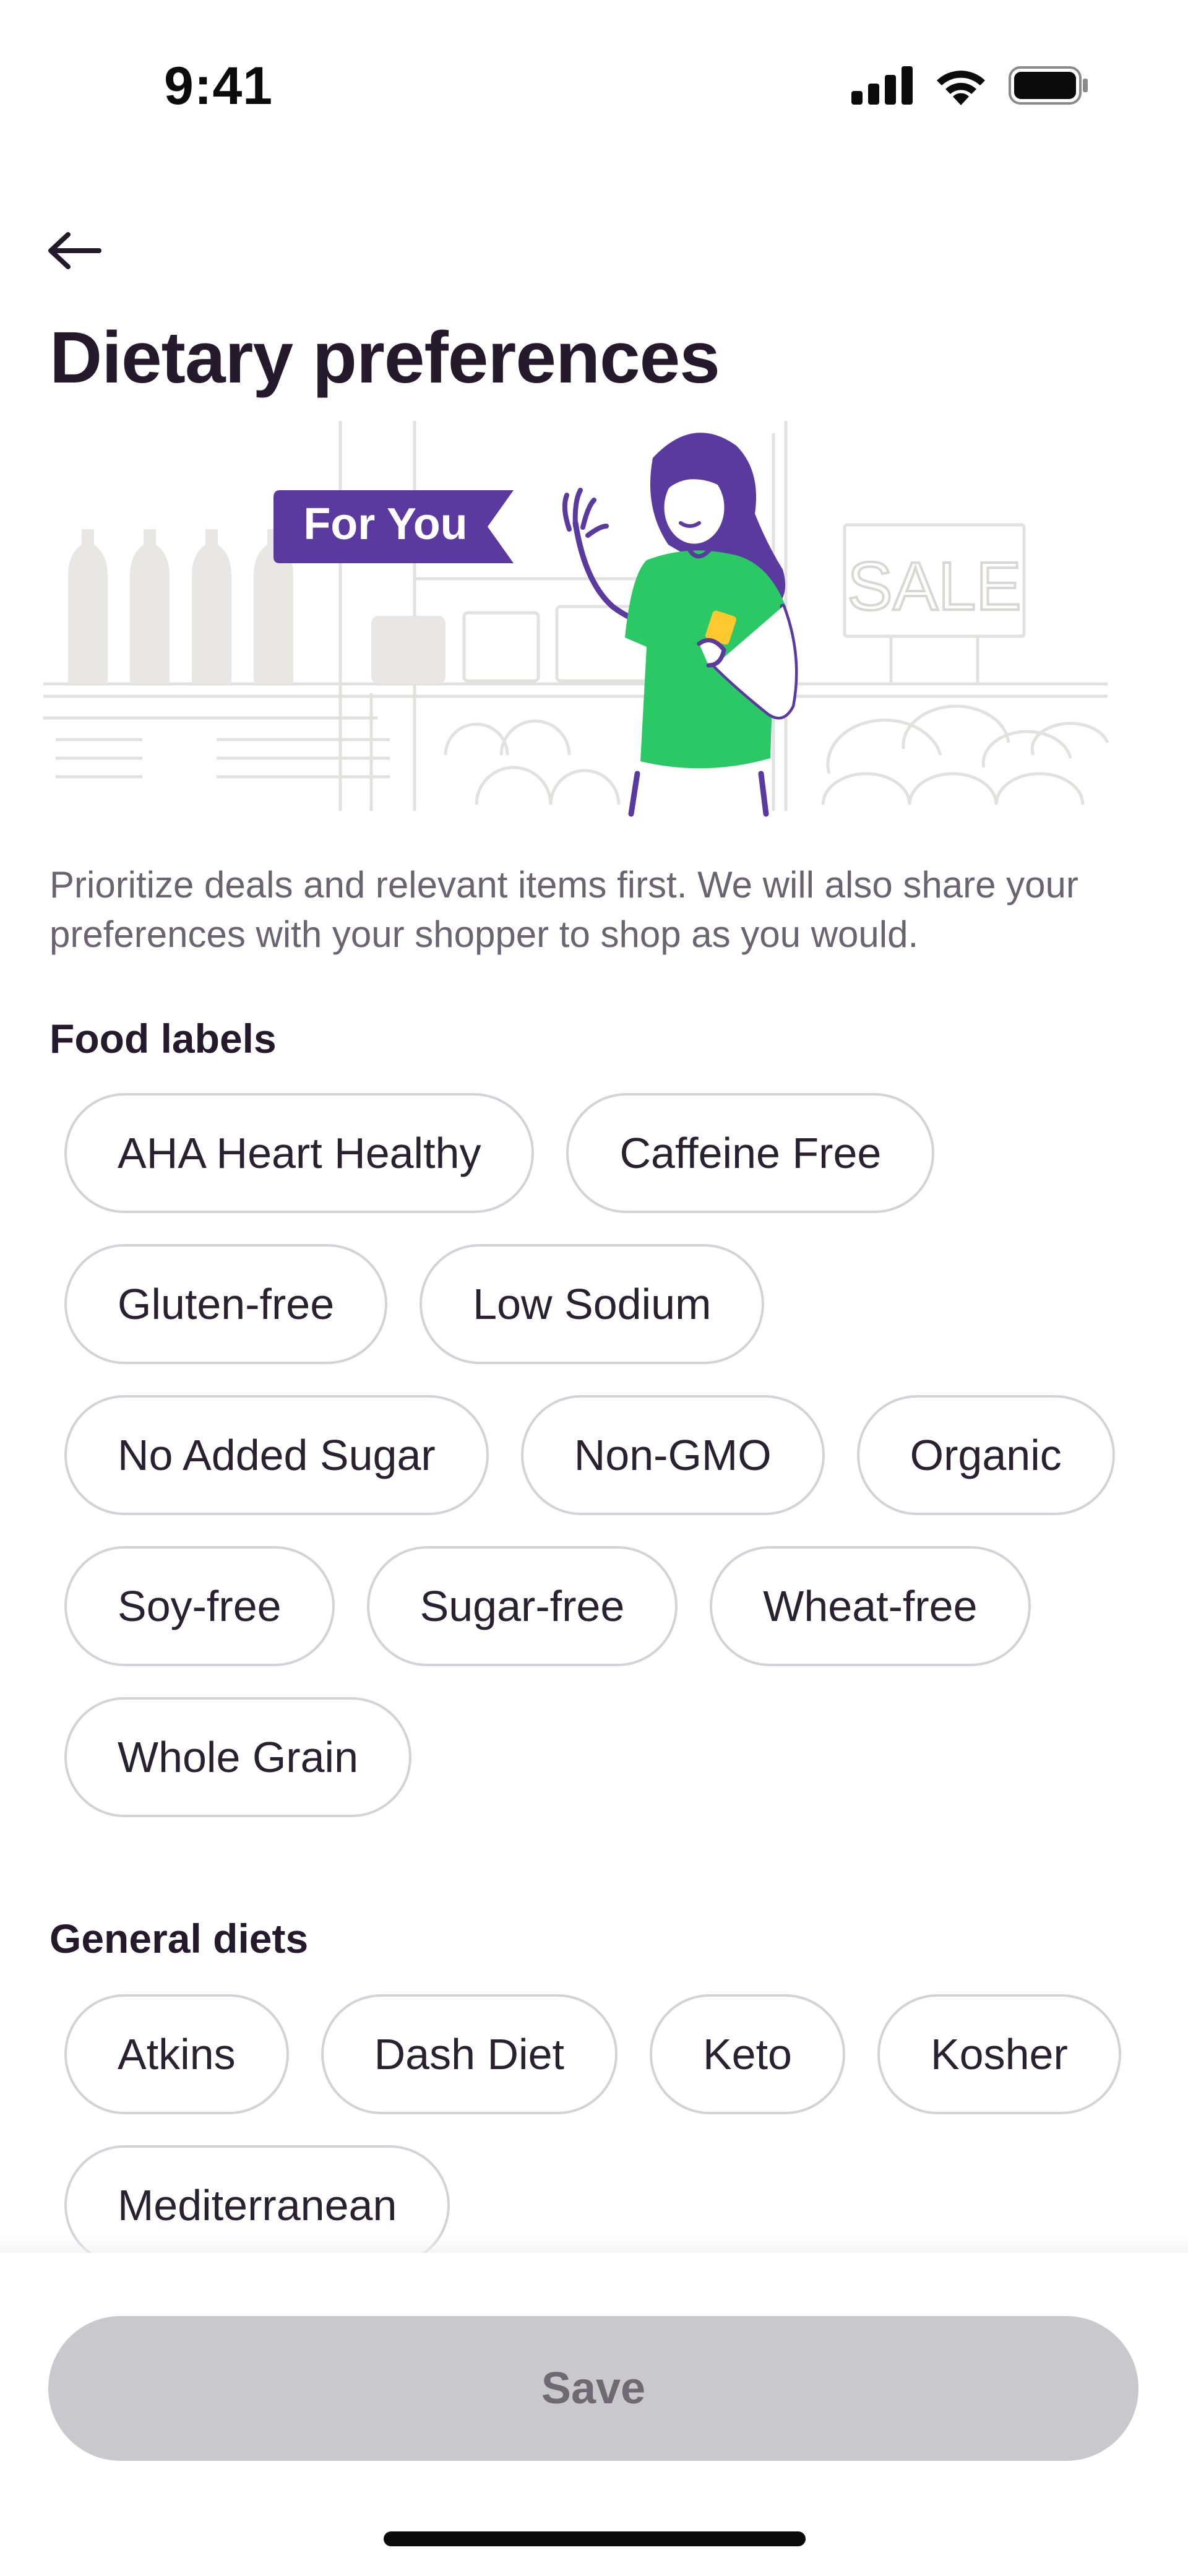  What do you see at coordinates (593, 2388) in the screenshot?
I see `save-button: Save` at bounding box center [593, 2388].